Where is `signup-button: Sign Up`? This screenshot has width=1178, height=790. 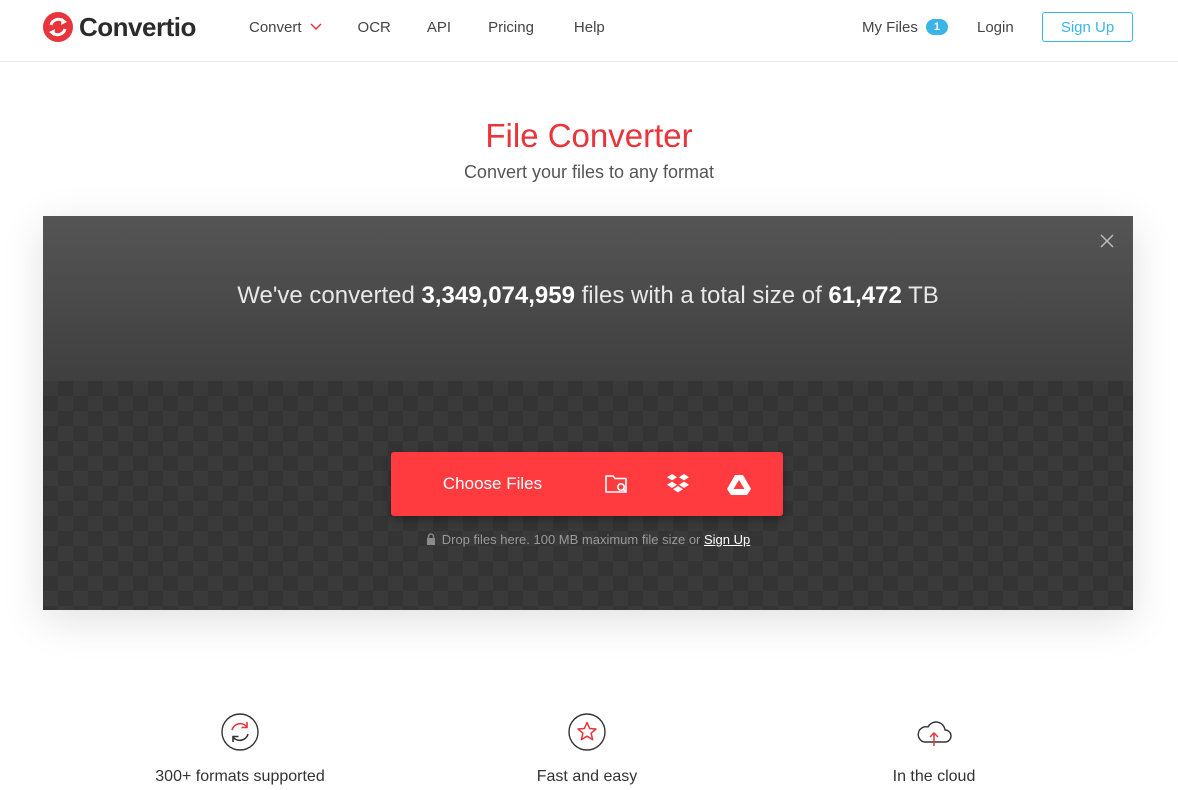
signup-button: Sign Up is located at coordinates (1087, 27).